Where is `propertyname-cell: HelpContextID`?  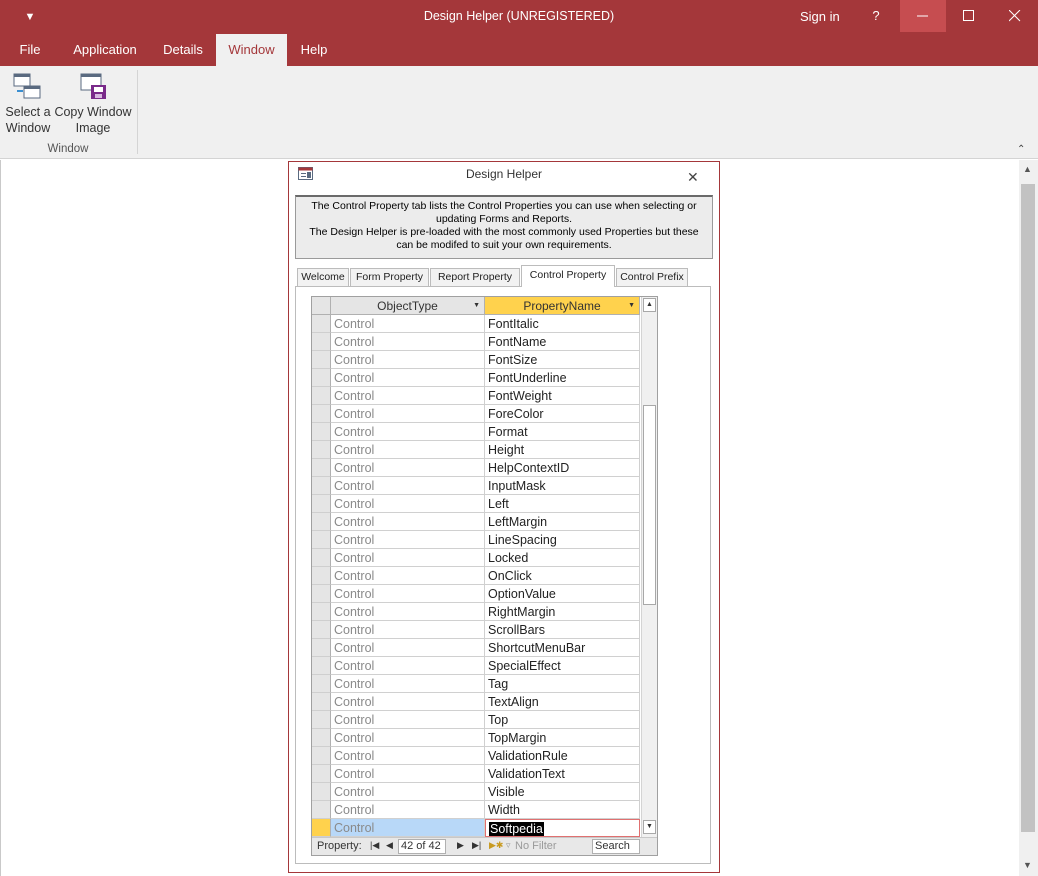 propertyname-cell: HelpContextID is located at coordinates (562, 468).